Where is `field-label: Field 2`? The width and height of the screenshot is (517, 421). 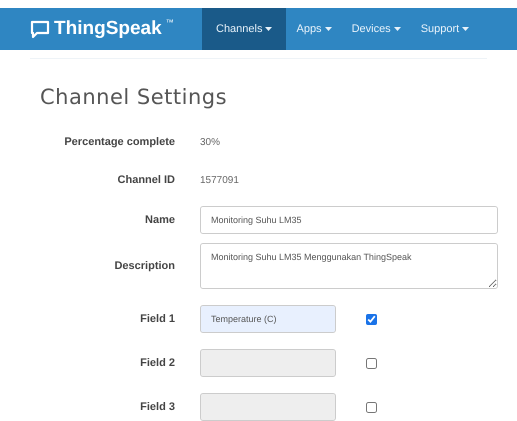 field-label: Field 2 is located at coordinates (157, 363).